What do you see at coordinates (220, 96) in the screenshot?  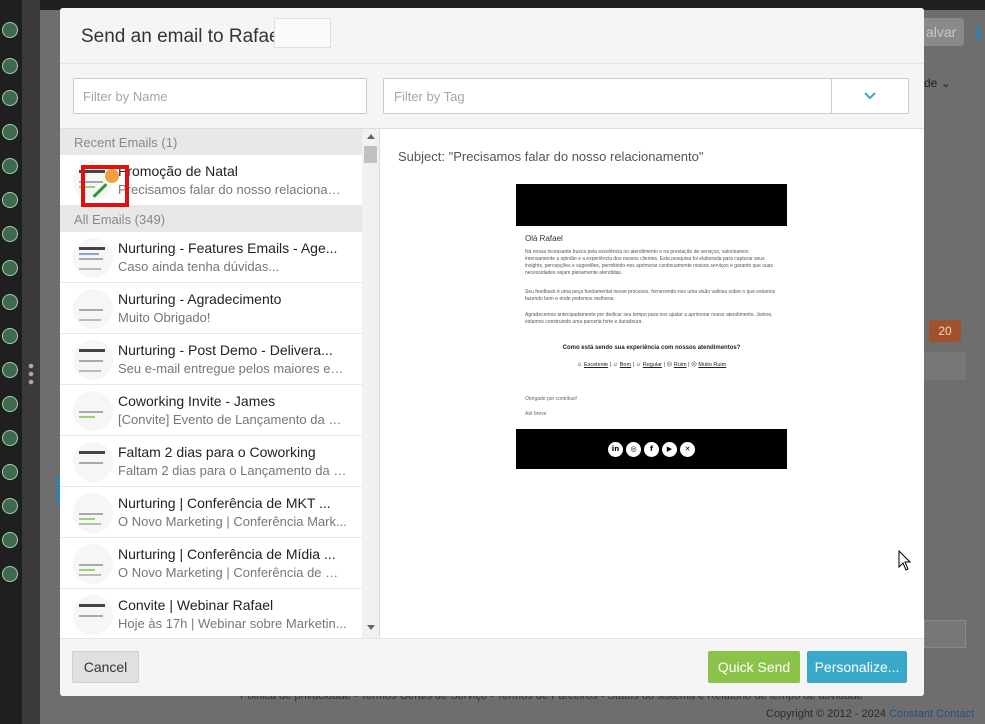 I see `filter-by-name-input` at bounding box center [220, 96].